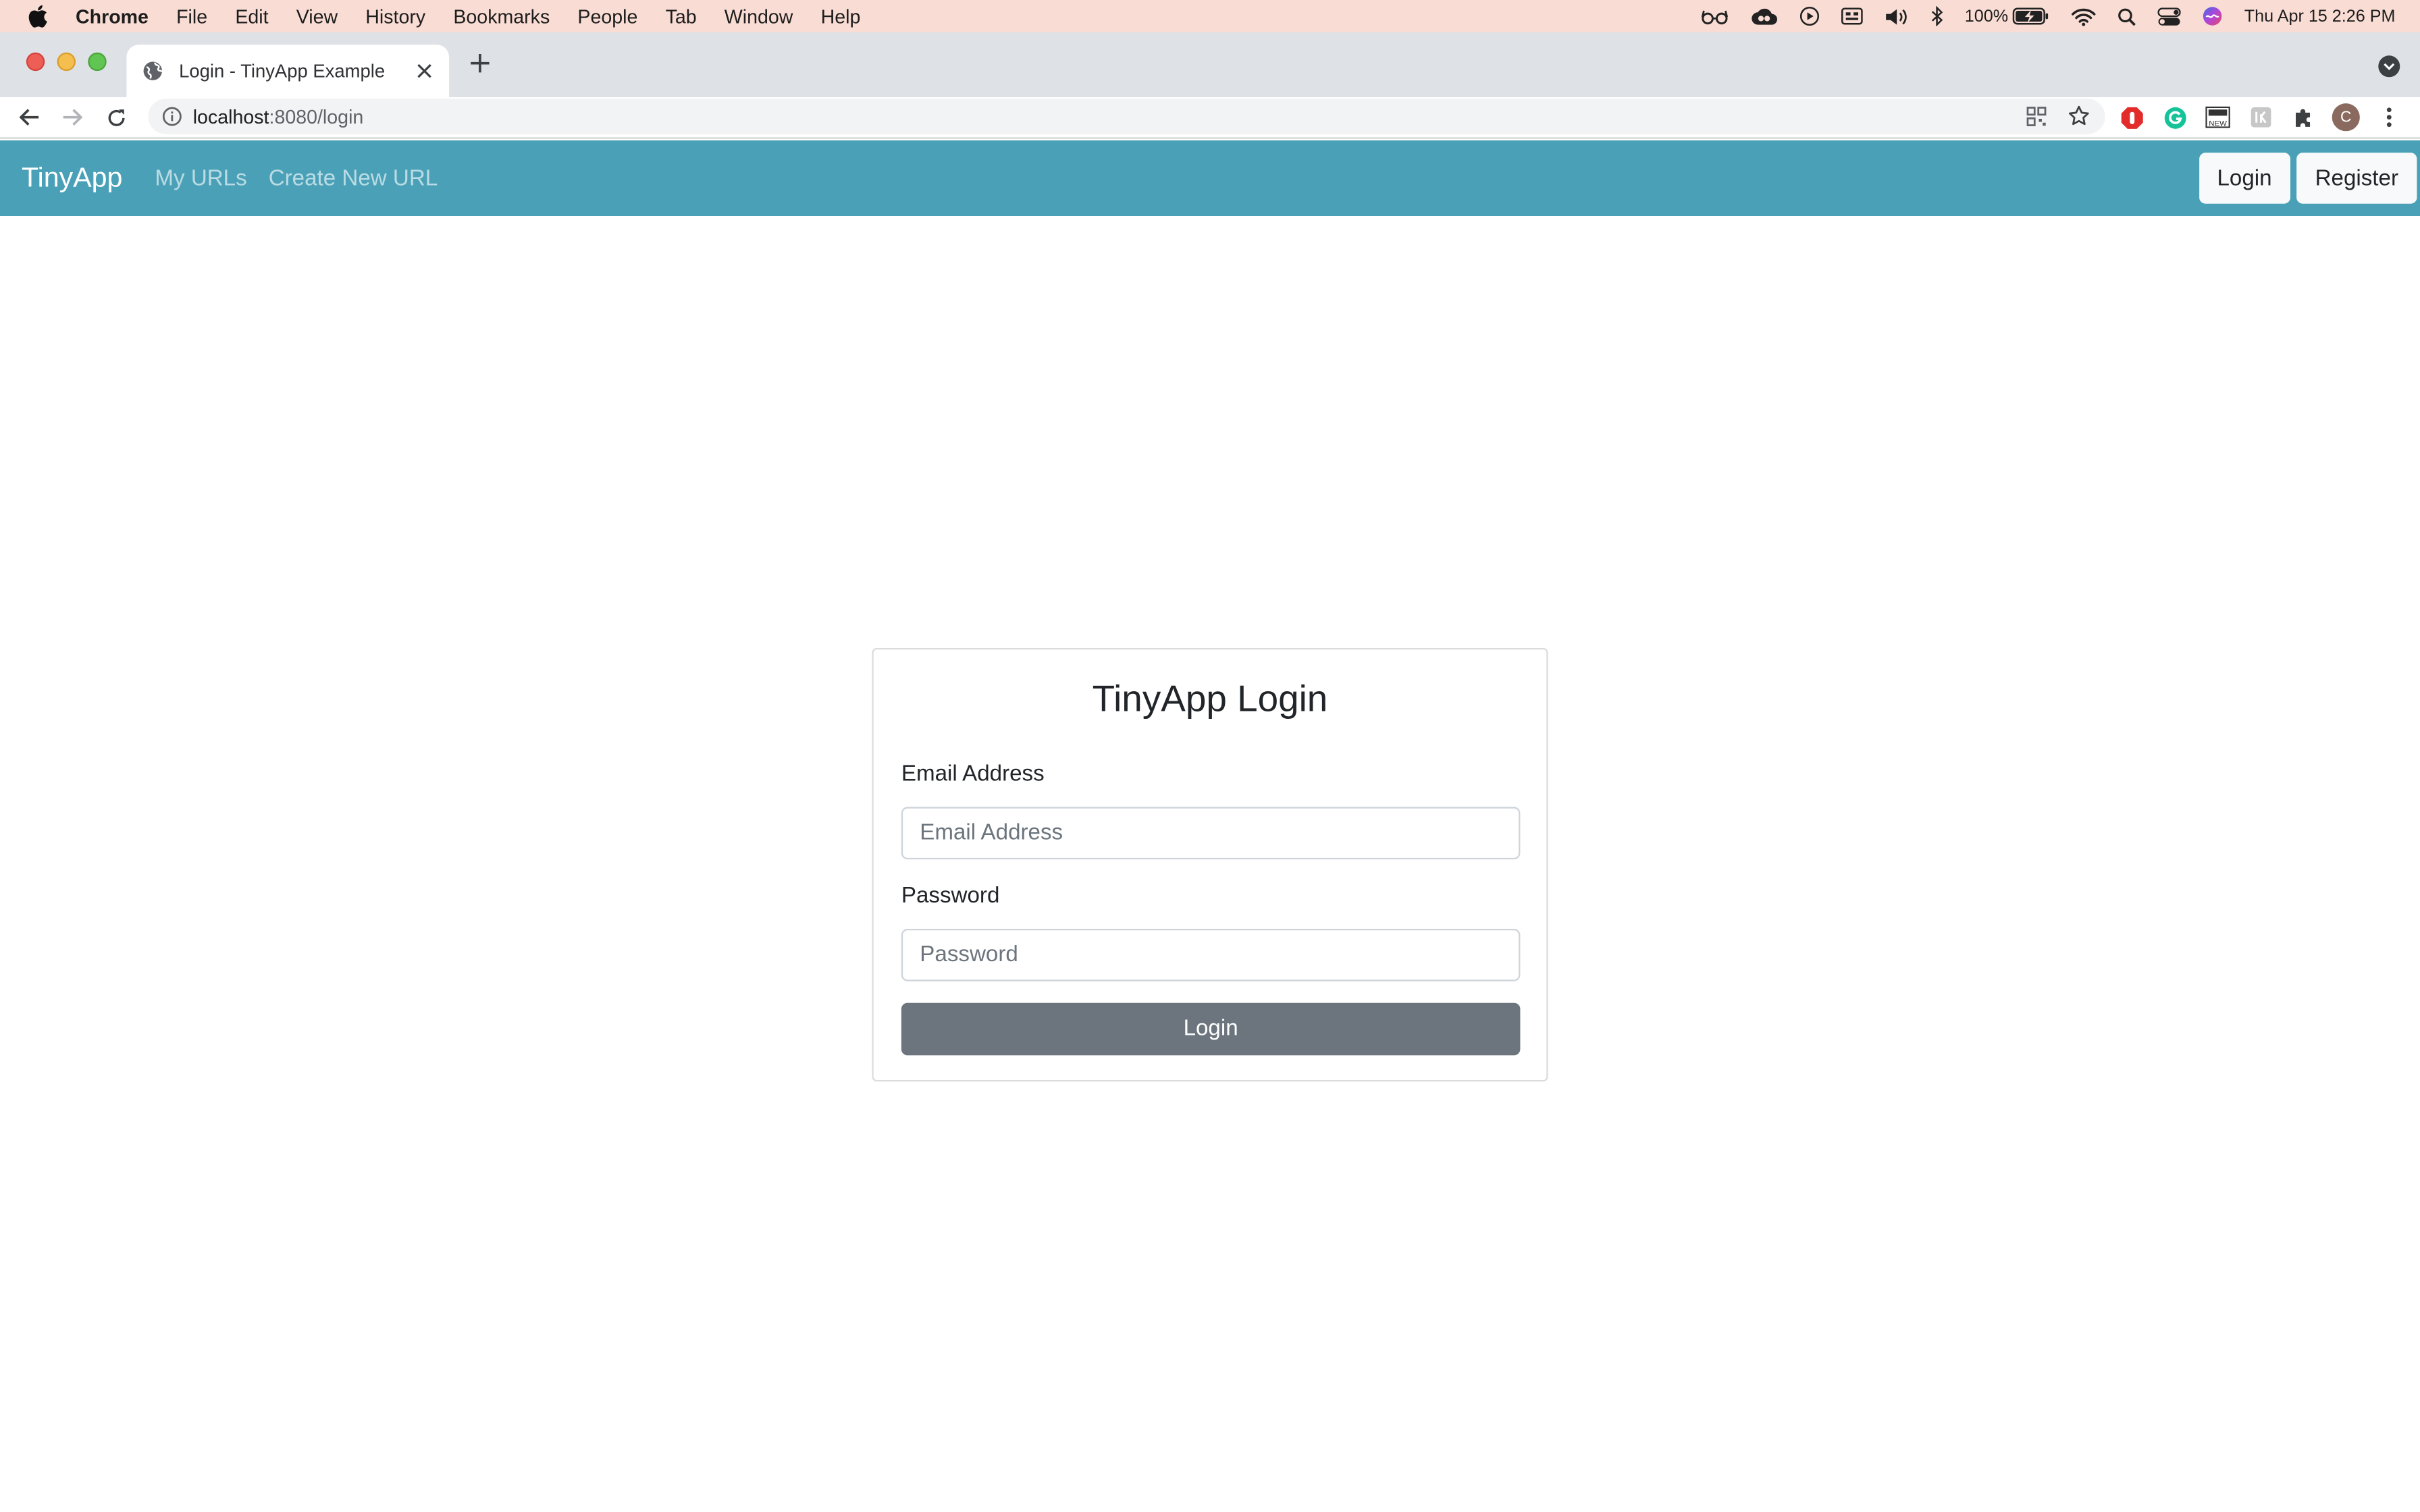 This screenshot has width=2420, height=1512. I want to click on window-controls, so click(66, 62).